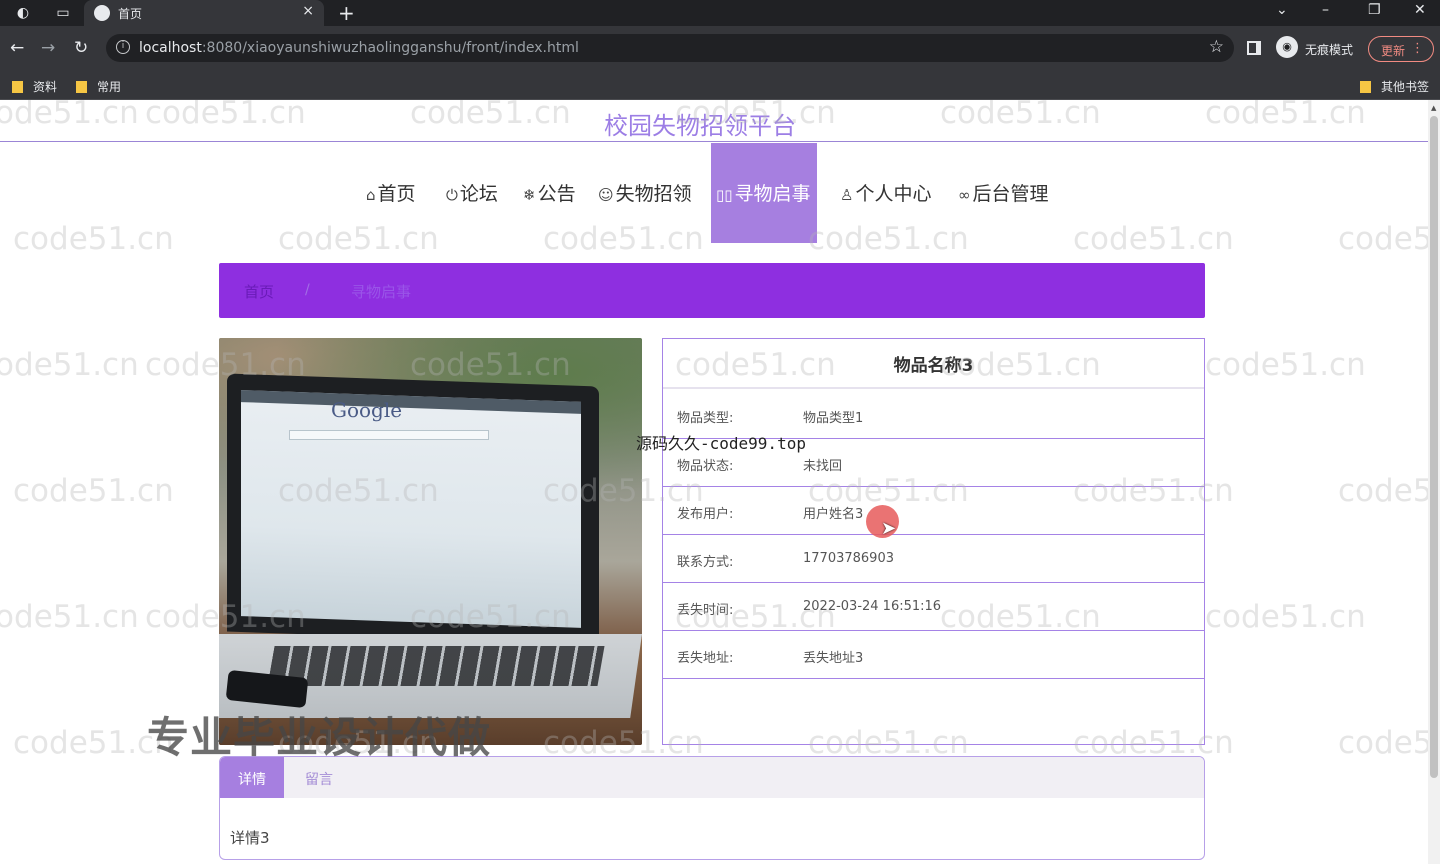  I want to click on info-value: 用户姓名3, so click(833, 514).